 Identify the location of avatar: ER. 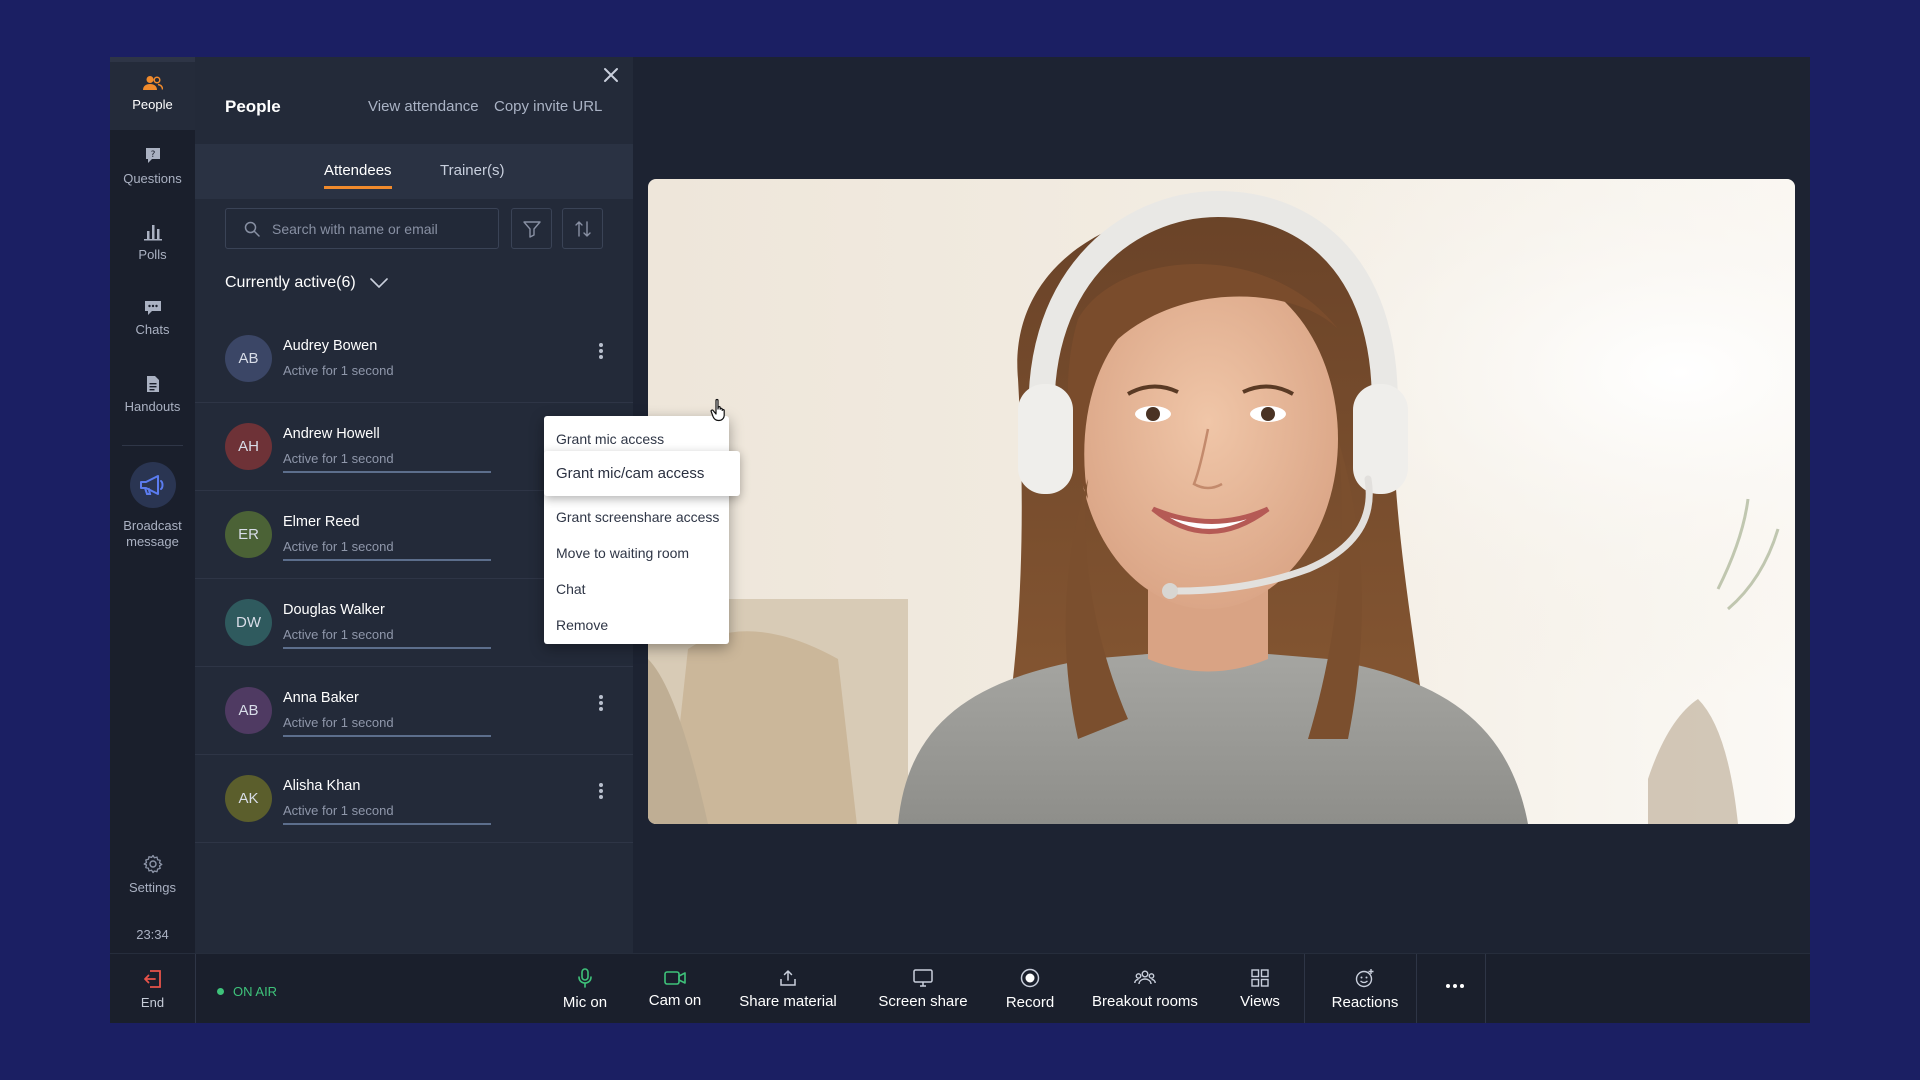
(248, 534).